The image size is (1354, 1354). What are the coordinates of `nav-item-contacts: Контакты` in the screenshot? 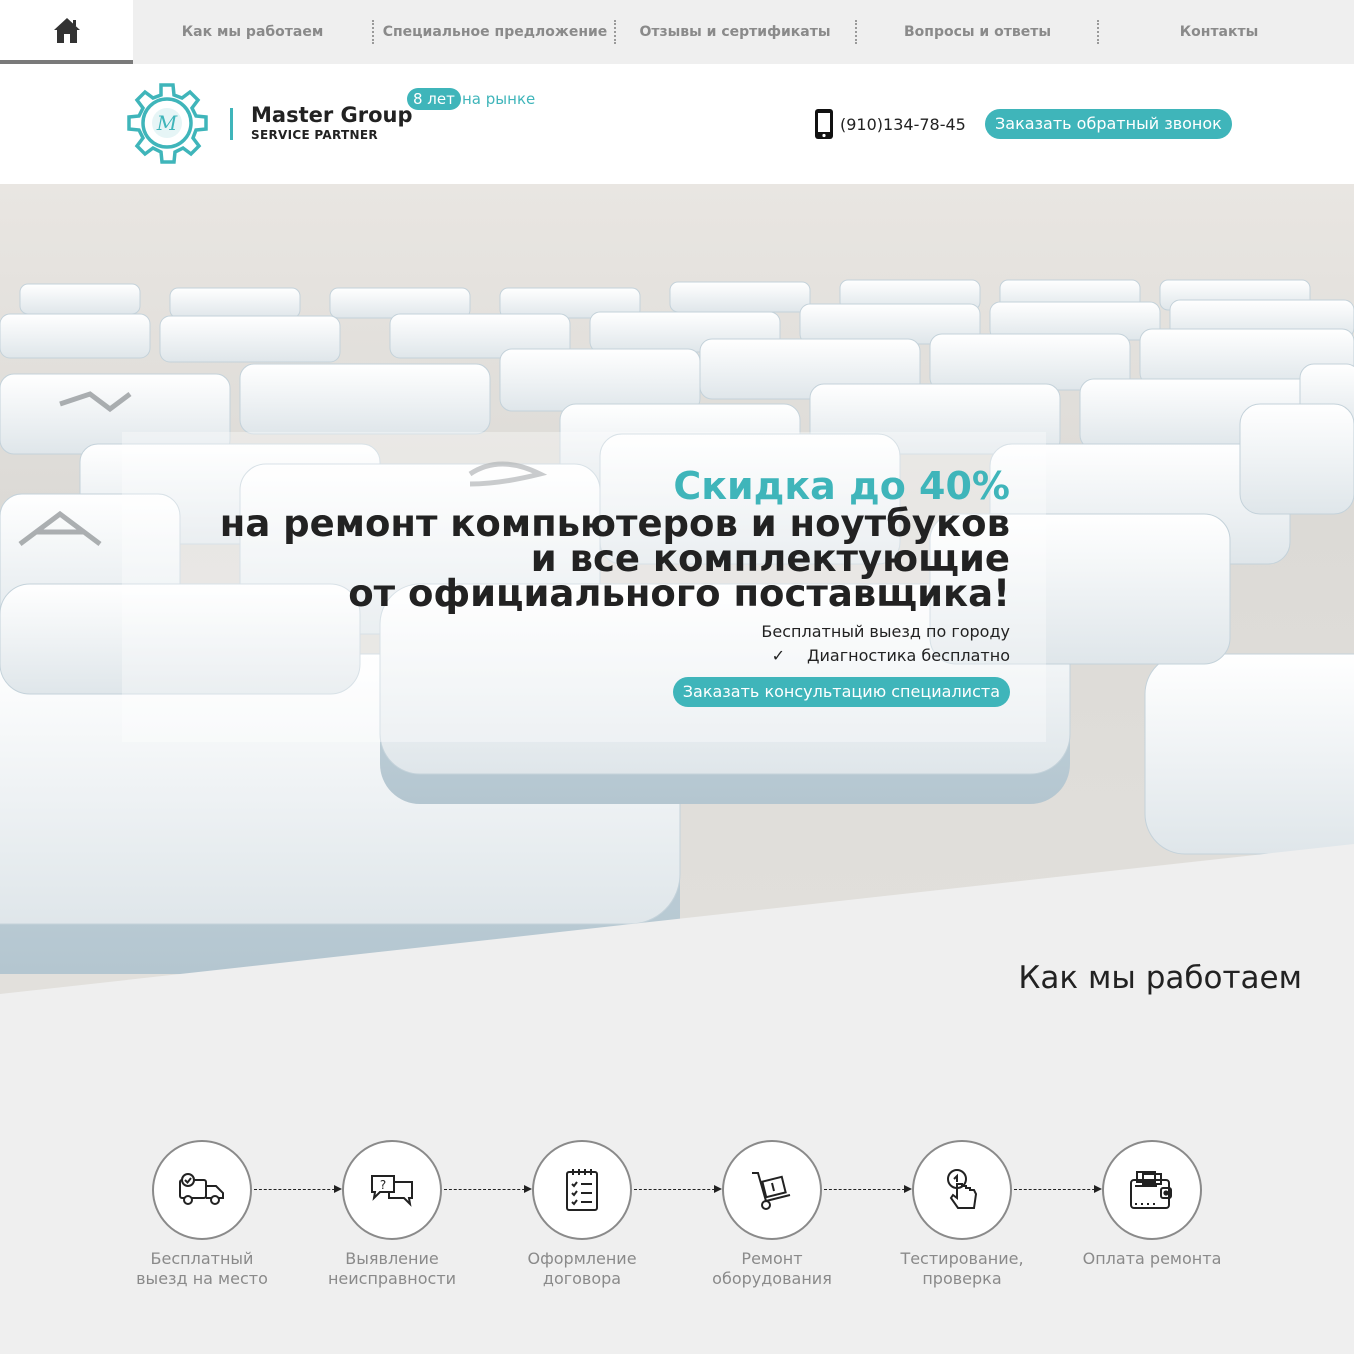 It's located at (1219, 32).